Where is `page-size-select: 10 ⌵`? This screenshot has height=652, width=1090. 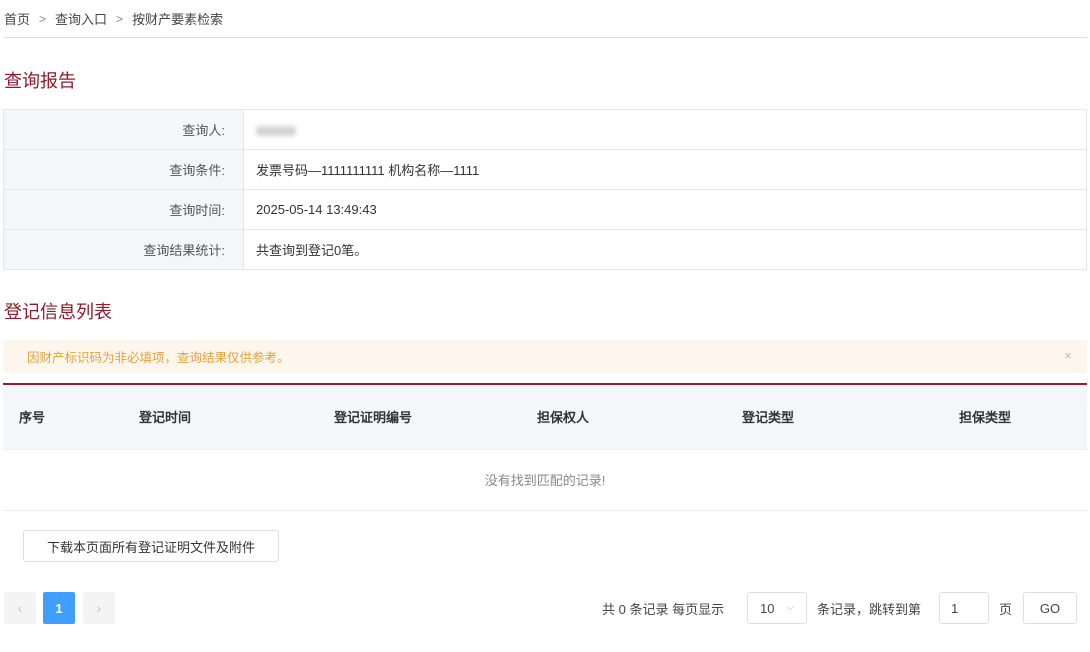 page-size-select: 10 ⌵ is located at coordinates (777, 608).